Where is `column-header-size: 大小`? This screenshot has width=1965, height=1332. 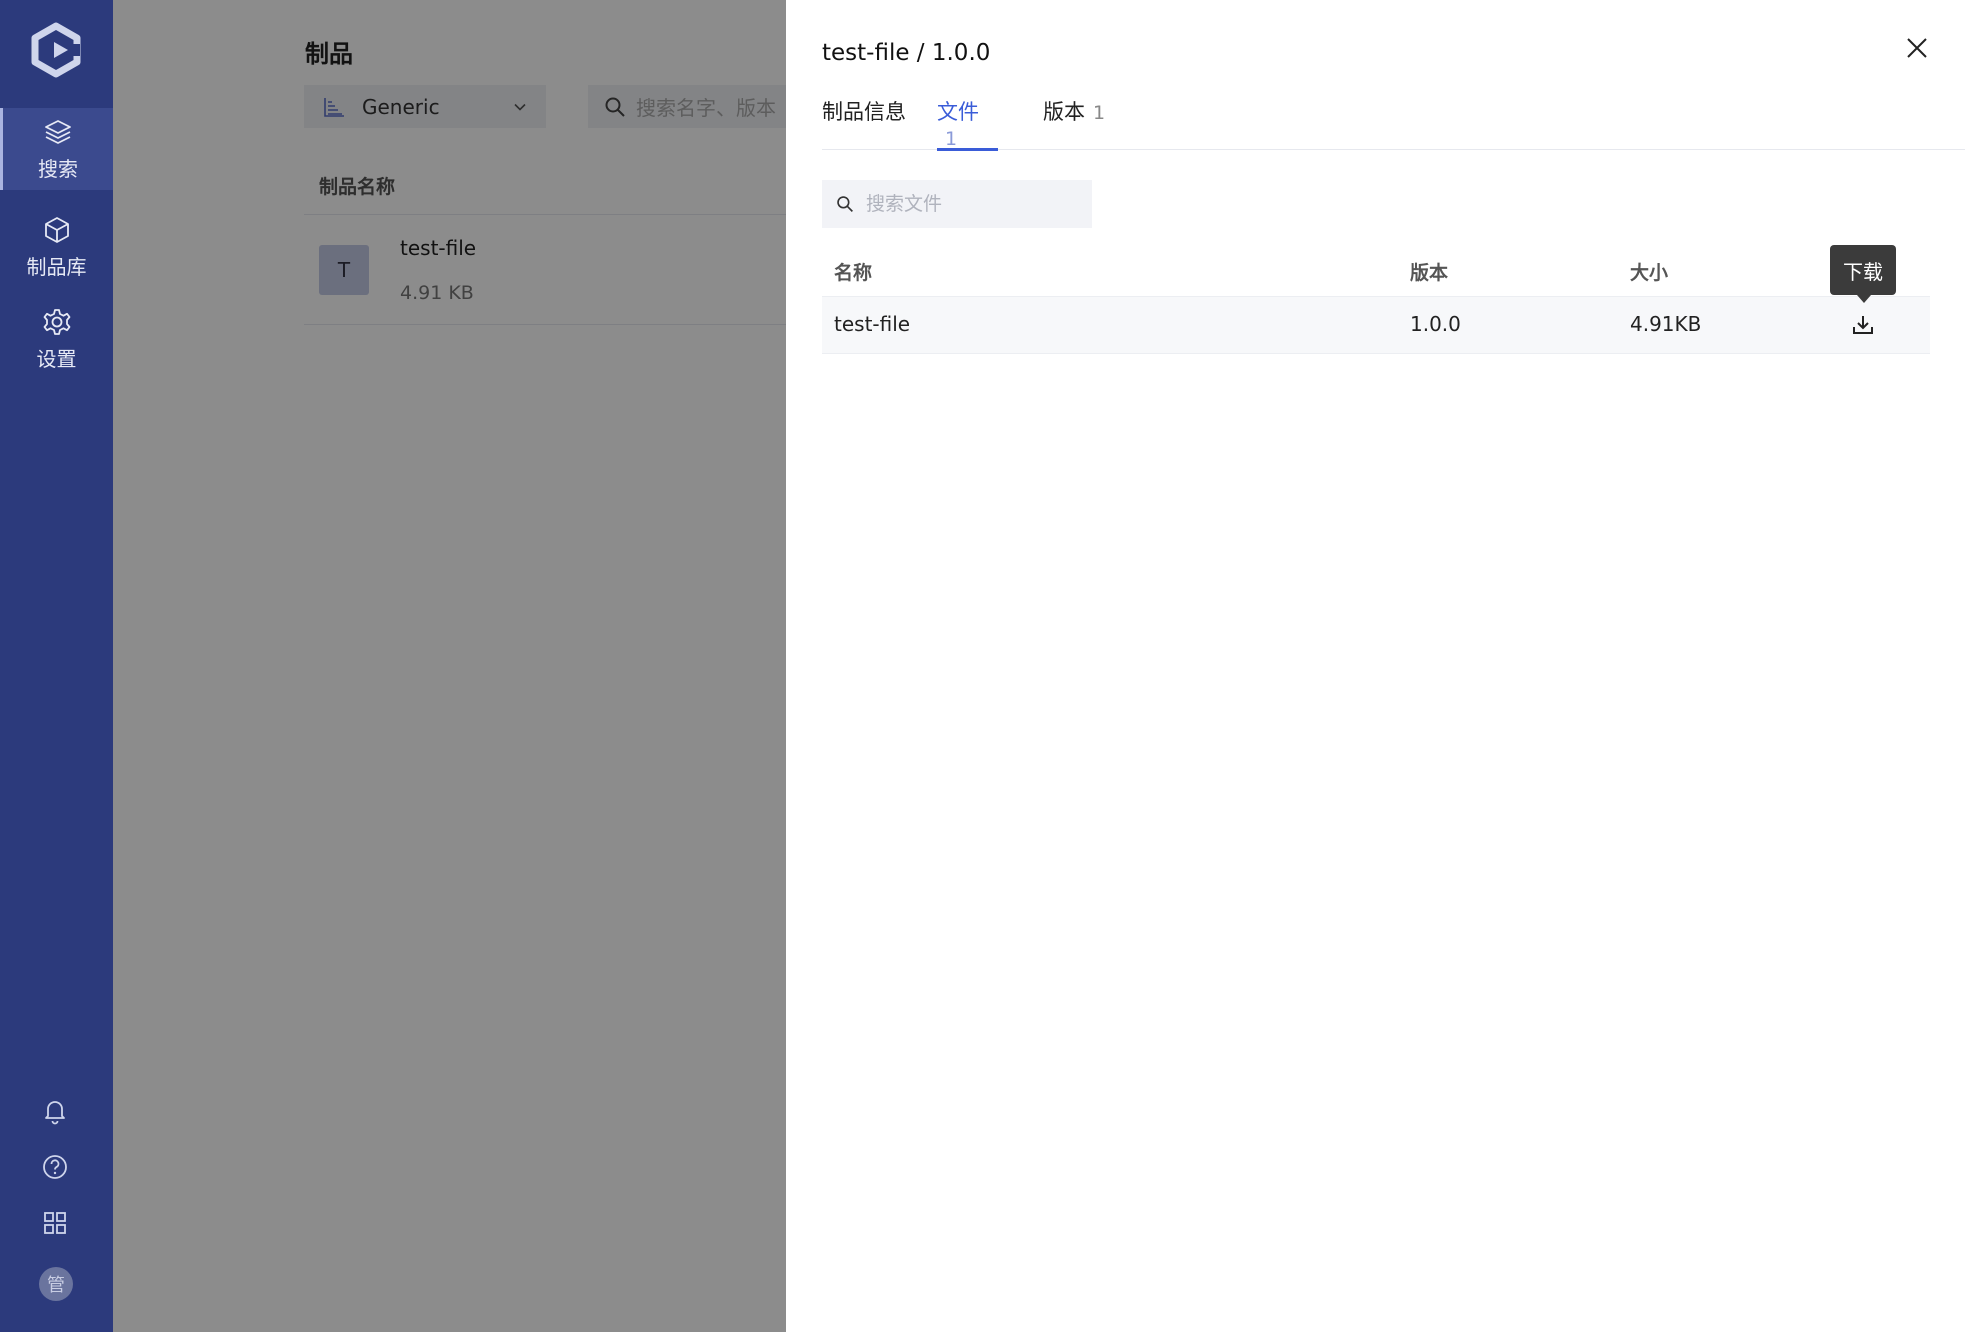 column-header-size: 大小 is located at coordinates (1649, 273).